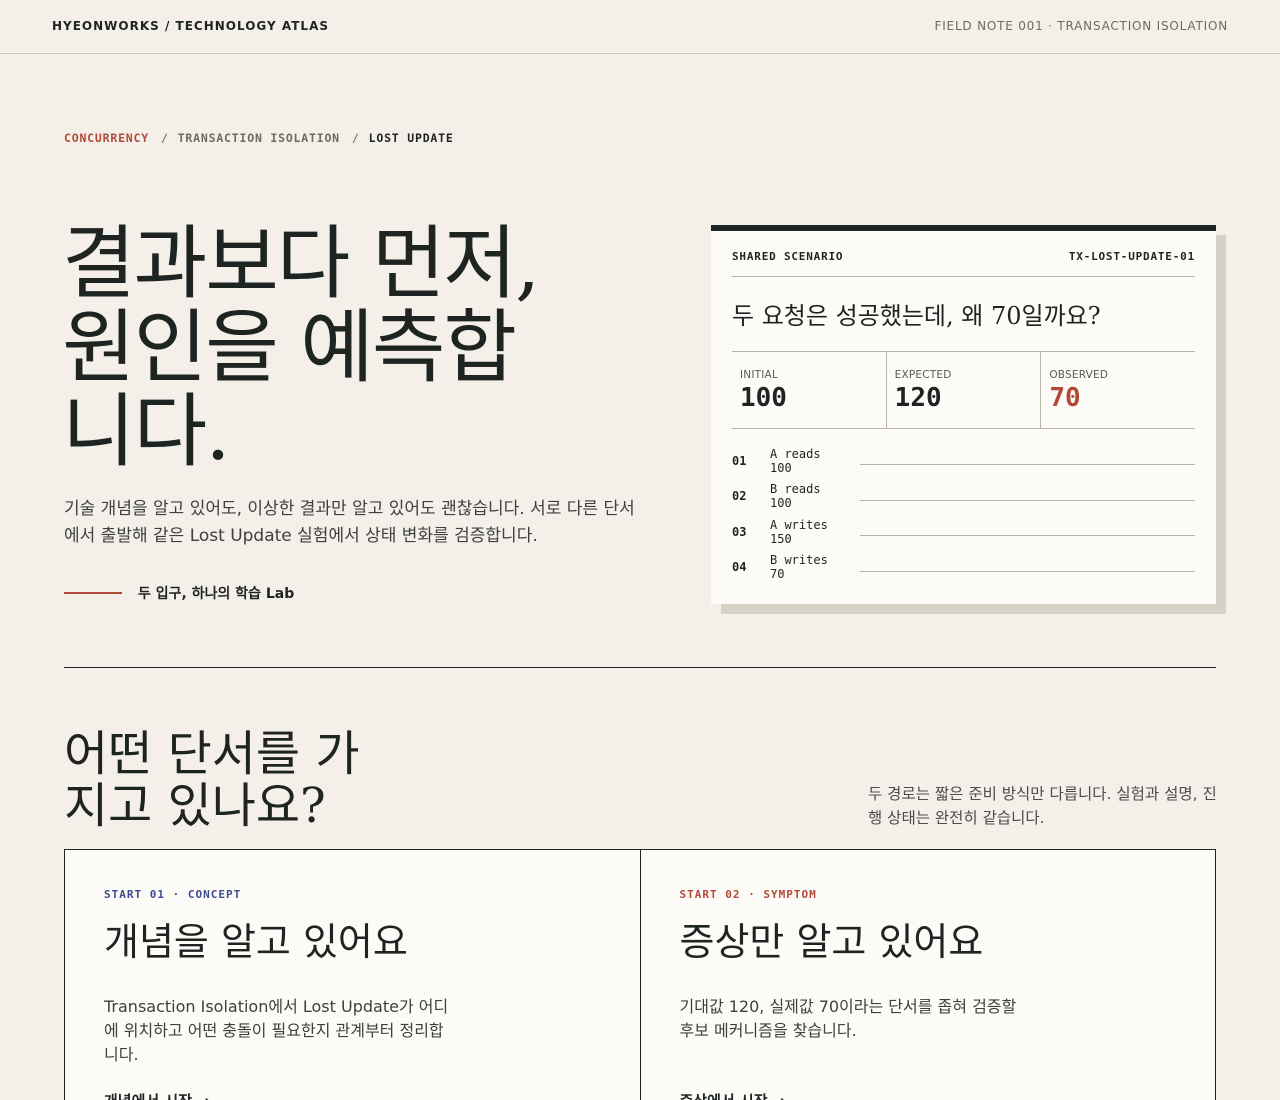 The width and height of the screenshot is (1280, 1100). Describe the element at coordinates (190, 26) in the screenshot. I see `brand-title: HYEONWORKS / TECHNOLOGY ATLAS` at that location.